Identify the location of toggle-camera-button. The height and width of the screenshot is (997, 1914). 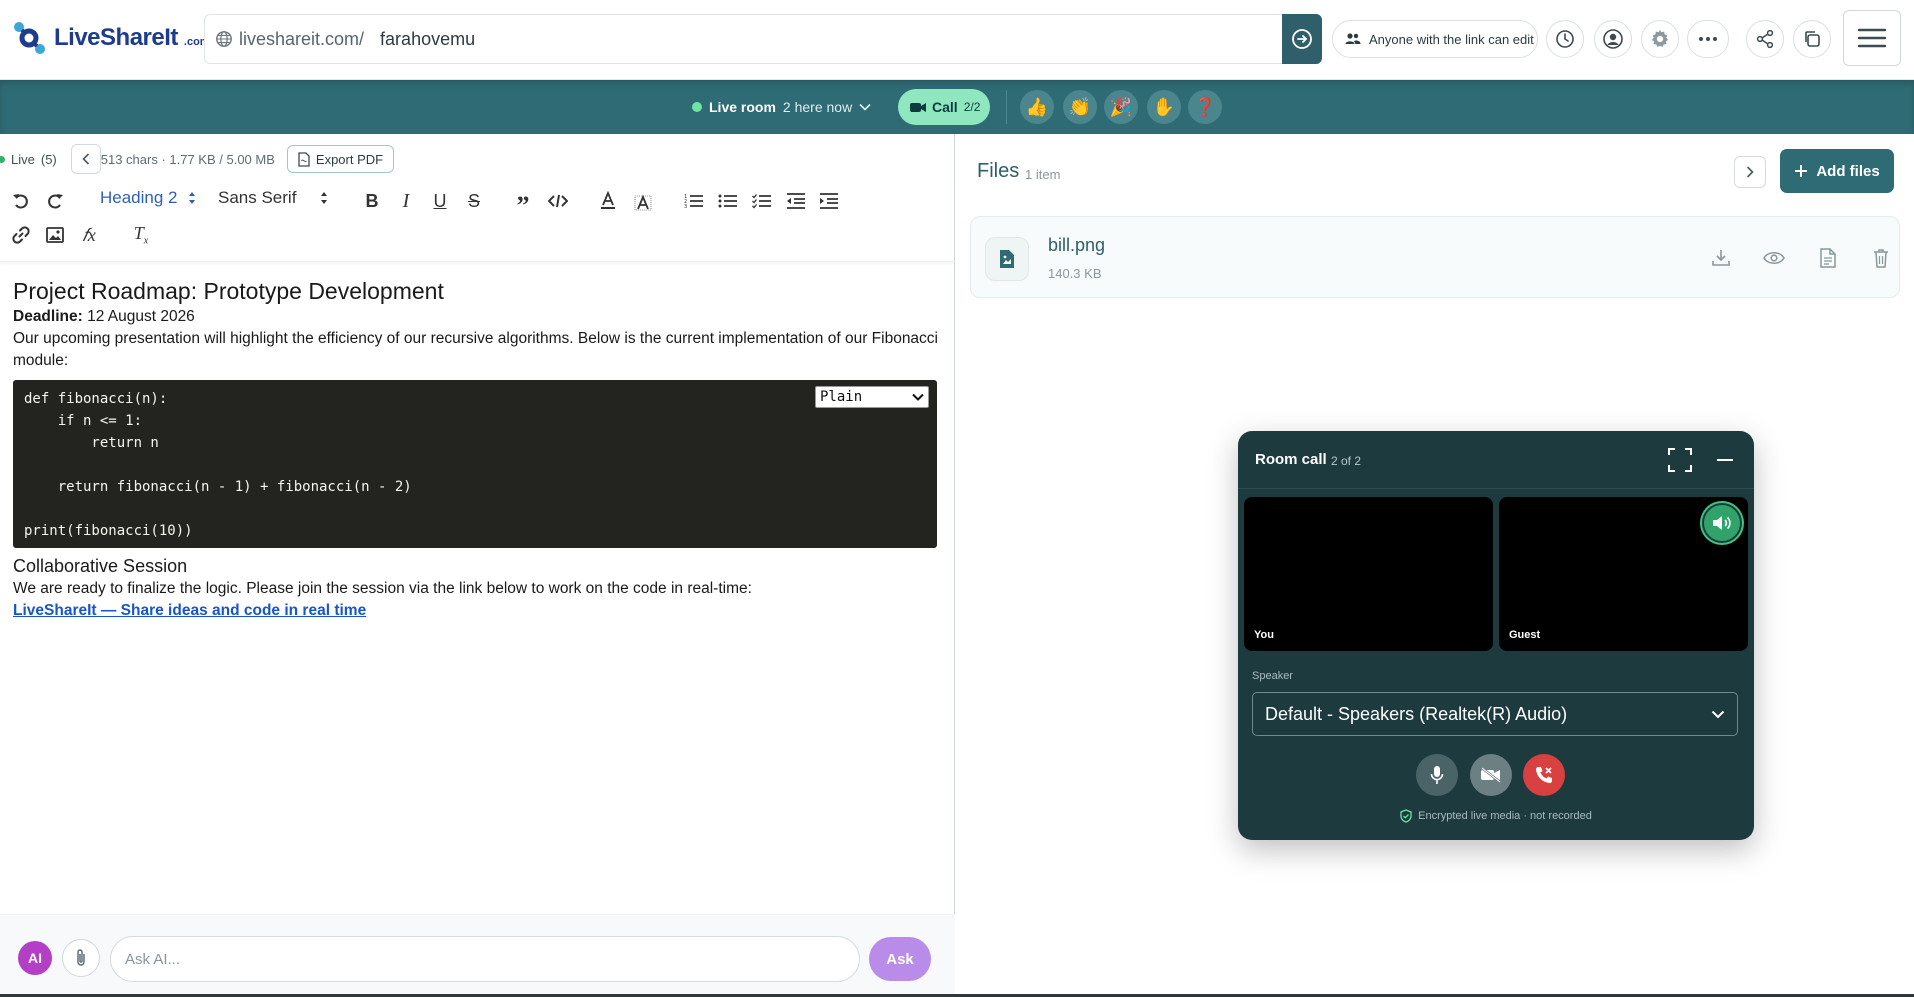
(1491, 775).